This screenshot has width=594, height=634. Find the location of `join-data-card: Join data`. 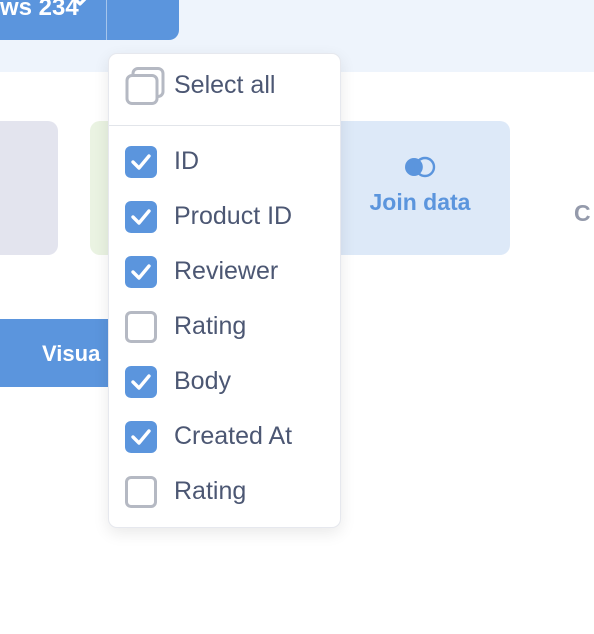

join-data-card: Join data is located at coordinates (420, 188).